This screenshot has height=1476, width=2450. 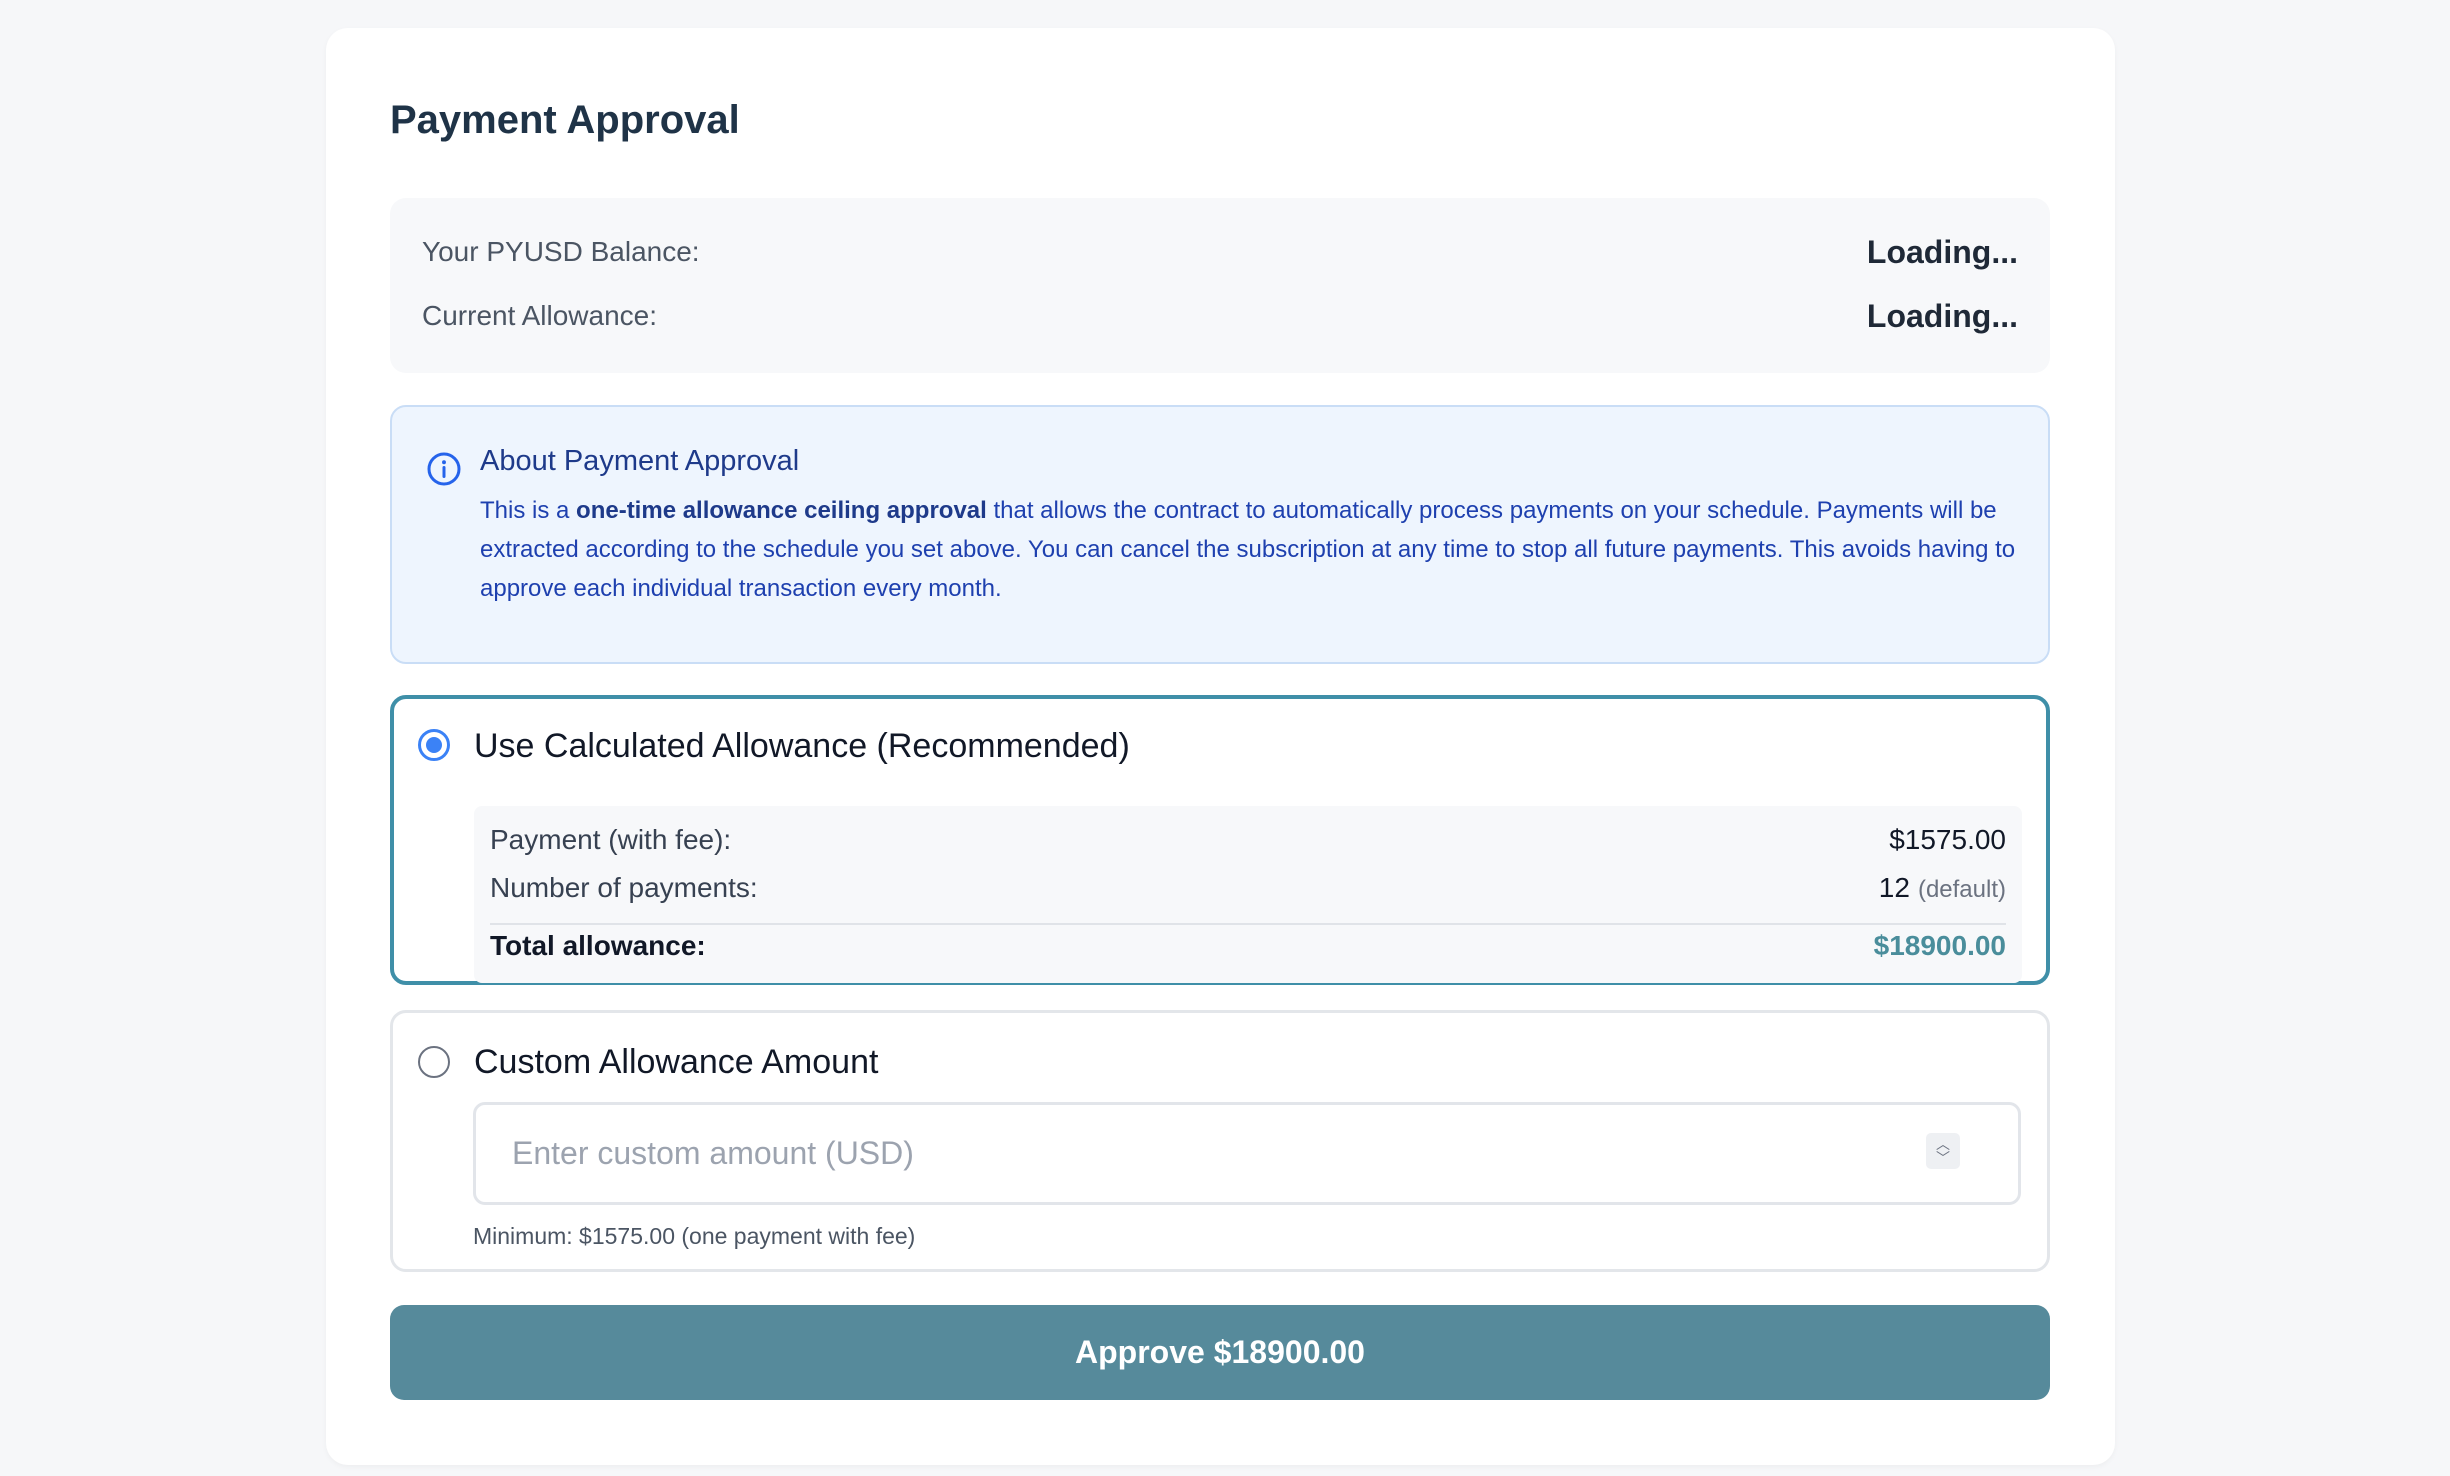 What do you see at coordinates (1220, 1352) in the screenshot?
I see `approve-button: Approve $18900.00` at bounding box center [1220, 1352].